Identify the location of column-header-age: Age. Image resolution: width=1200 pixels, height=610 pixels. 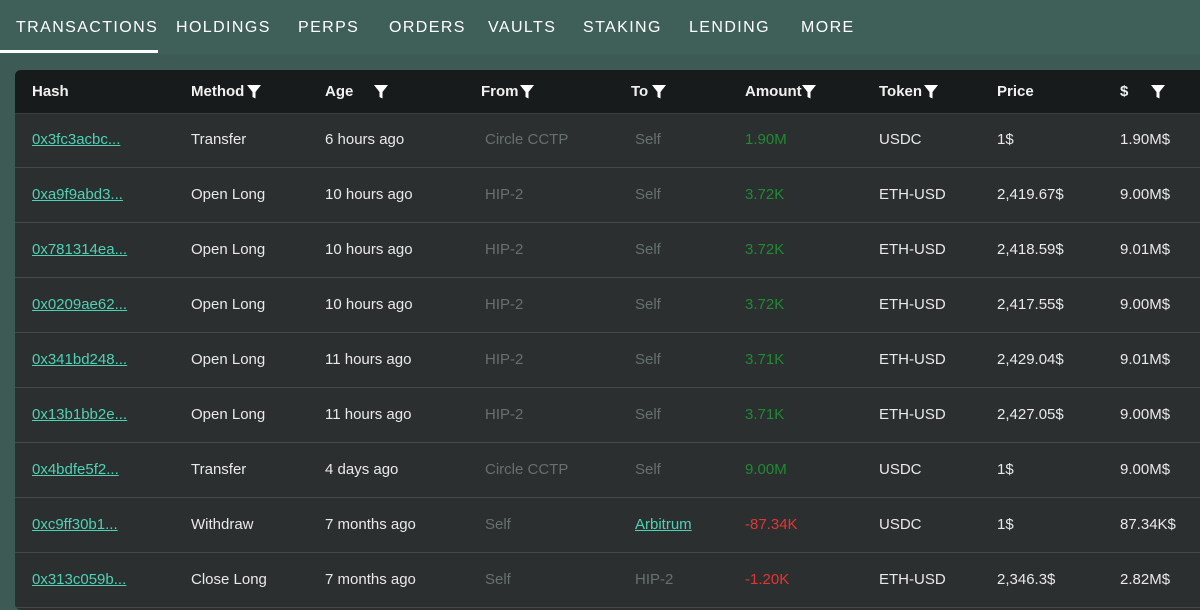
(339, 91).